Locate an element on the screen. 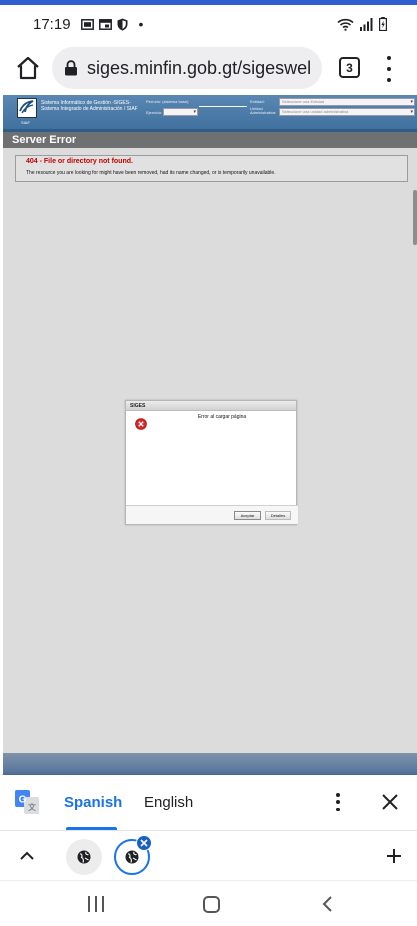  system-nav-bar is located at coordinates (208, 903).